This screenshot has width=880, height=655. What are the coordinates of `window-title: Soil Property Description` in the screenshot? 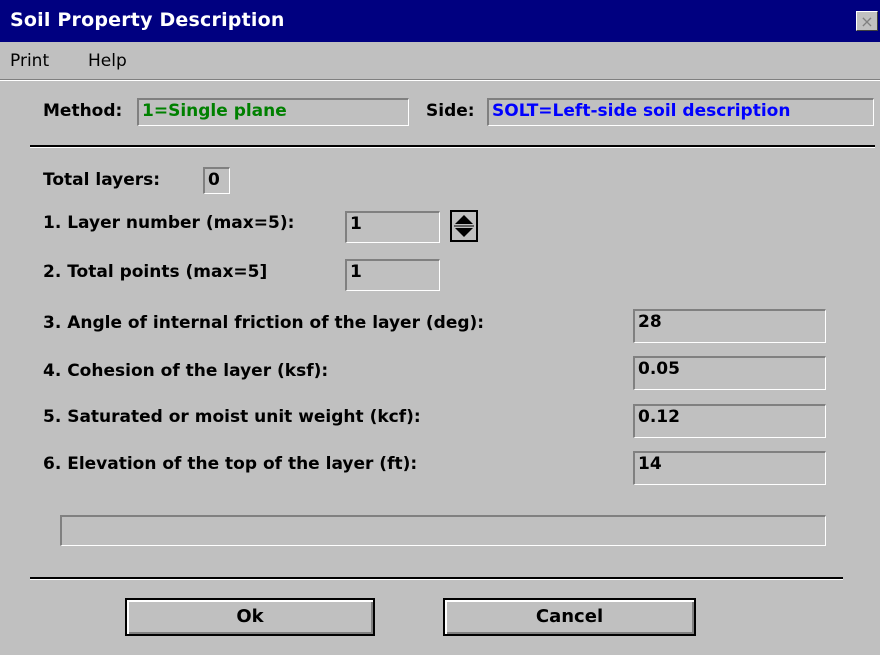 It's located at (147, 20).